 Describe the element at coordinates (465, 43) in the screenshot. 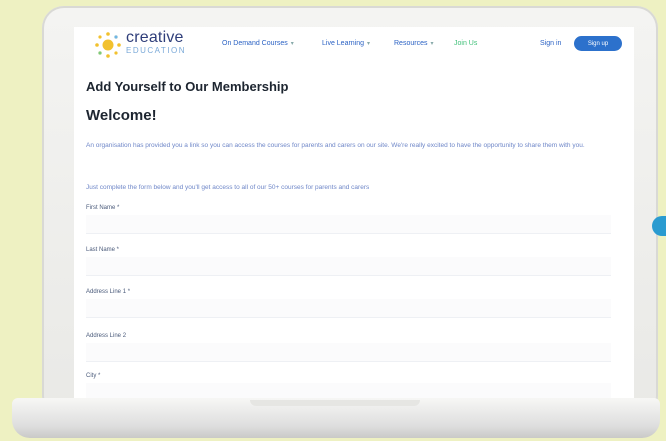

I see `nav-join-us: Join Us` at that location.